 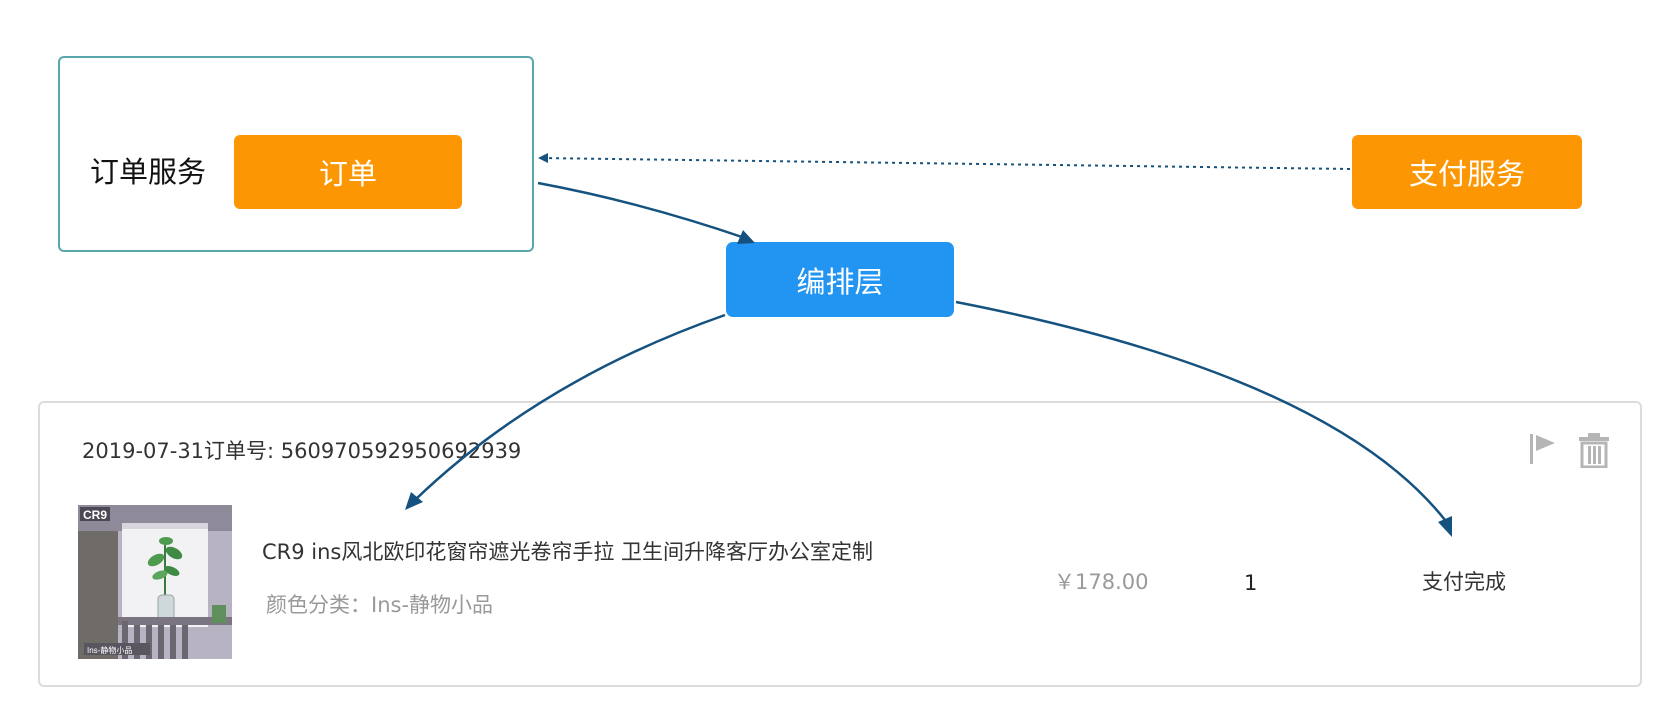 What do you see at coordinates (95, 515) in the screenshot?
I see `thumbnail-brand: CR9` at bounding box center [95, 515].